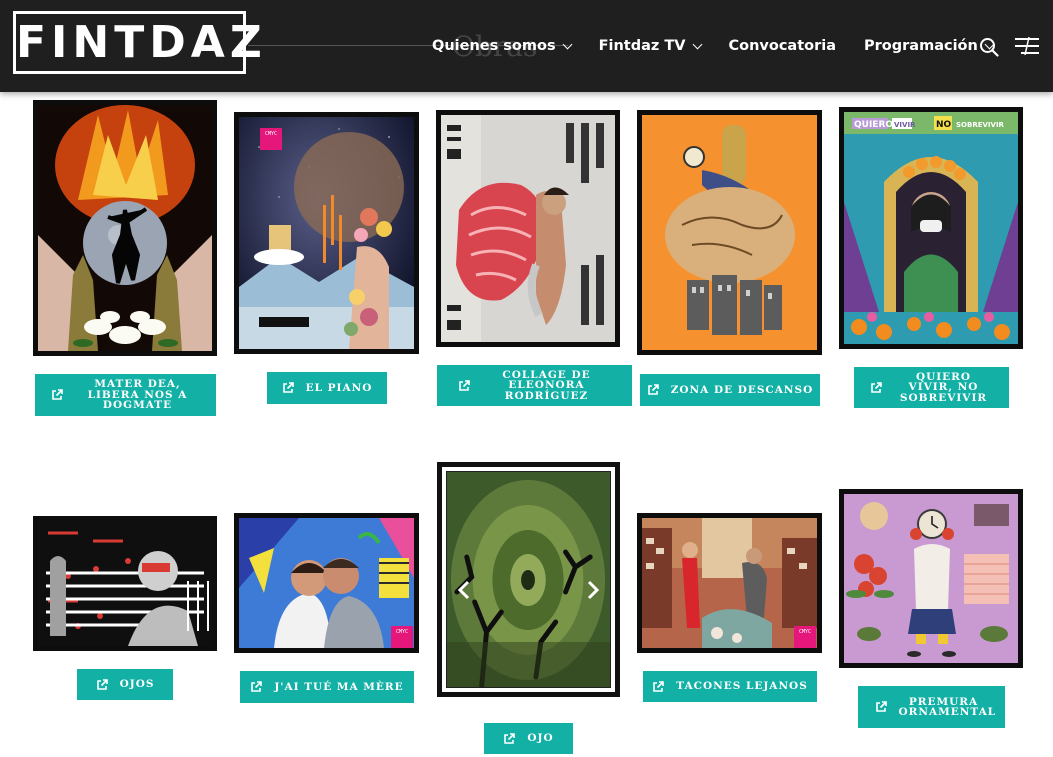 The height and width of the screenshot is (757, 1053). Describe the element at coordinates (873, 125) in the screenshot. I see `poster-word-quiero: QUIERO` at that location.